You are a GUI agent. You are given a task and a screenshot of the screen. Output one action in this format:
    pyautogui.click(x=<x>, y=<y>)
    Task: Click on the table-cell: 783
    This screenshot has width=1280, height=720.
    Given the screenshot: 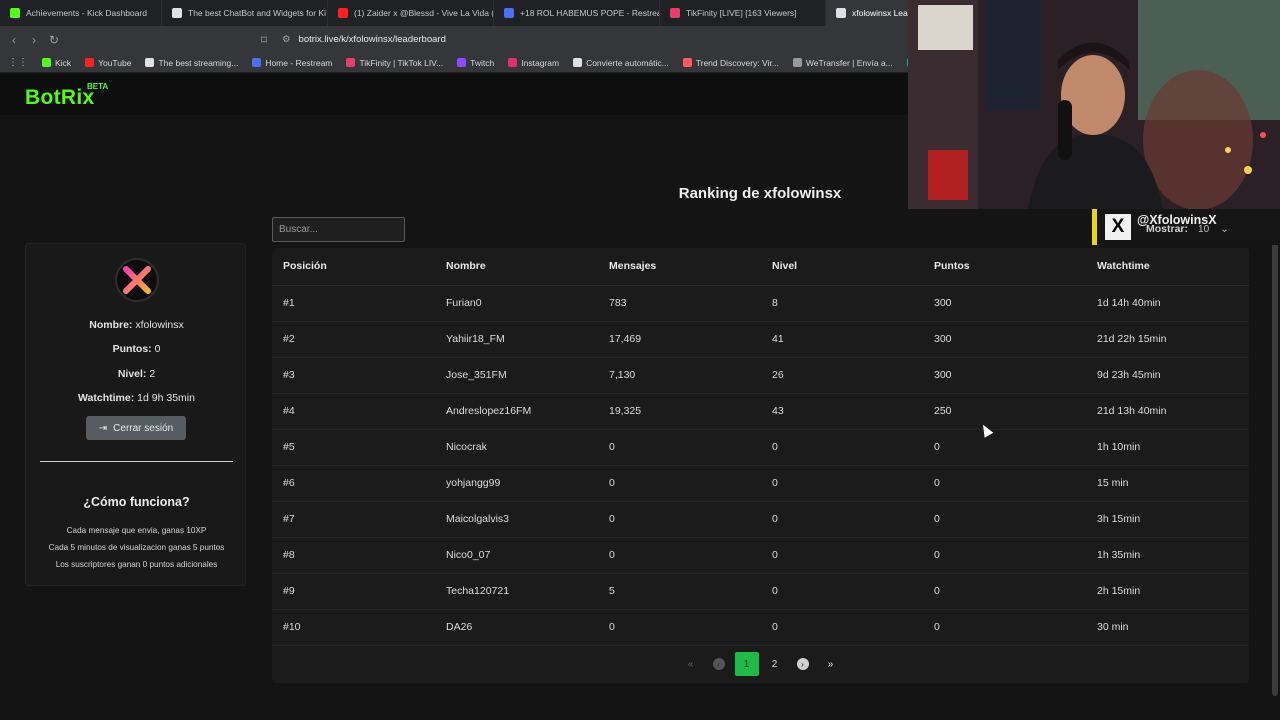 What is the action you would take?
    pyautogui.click(x=679, y=303)
    